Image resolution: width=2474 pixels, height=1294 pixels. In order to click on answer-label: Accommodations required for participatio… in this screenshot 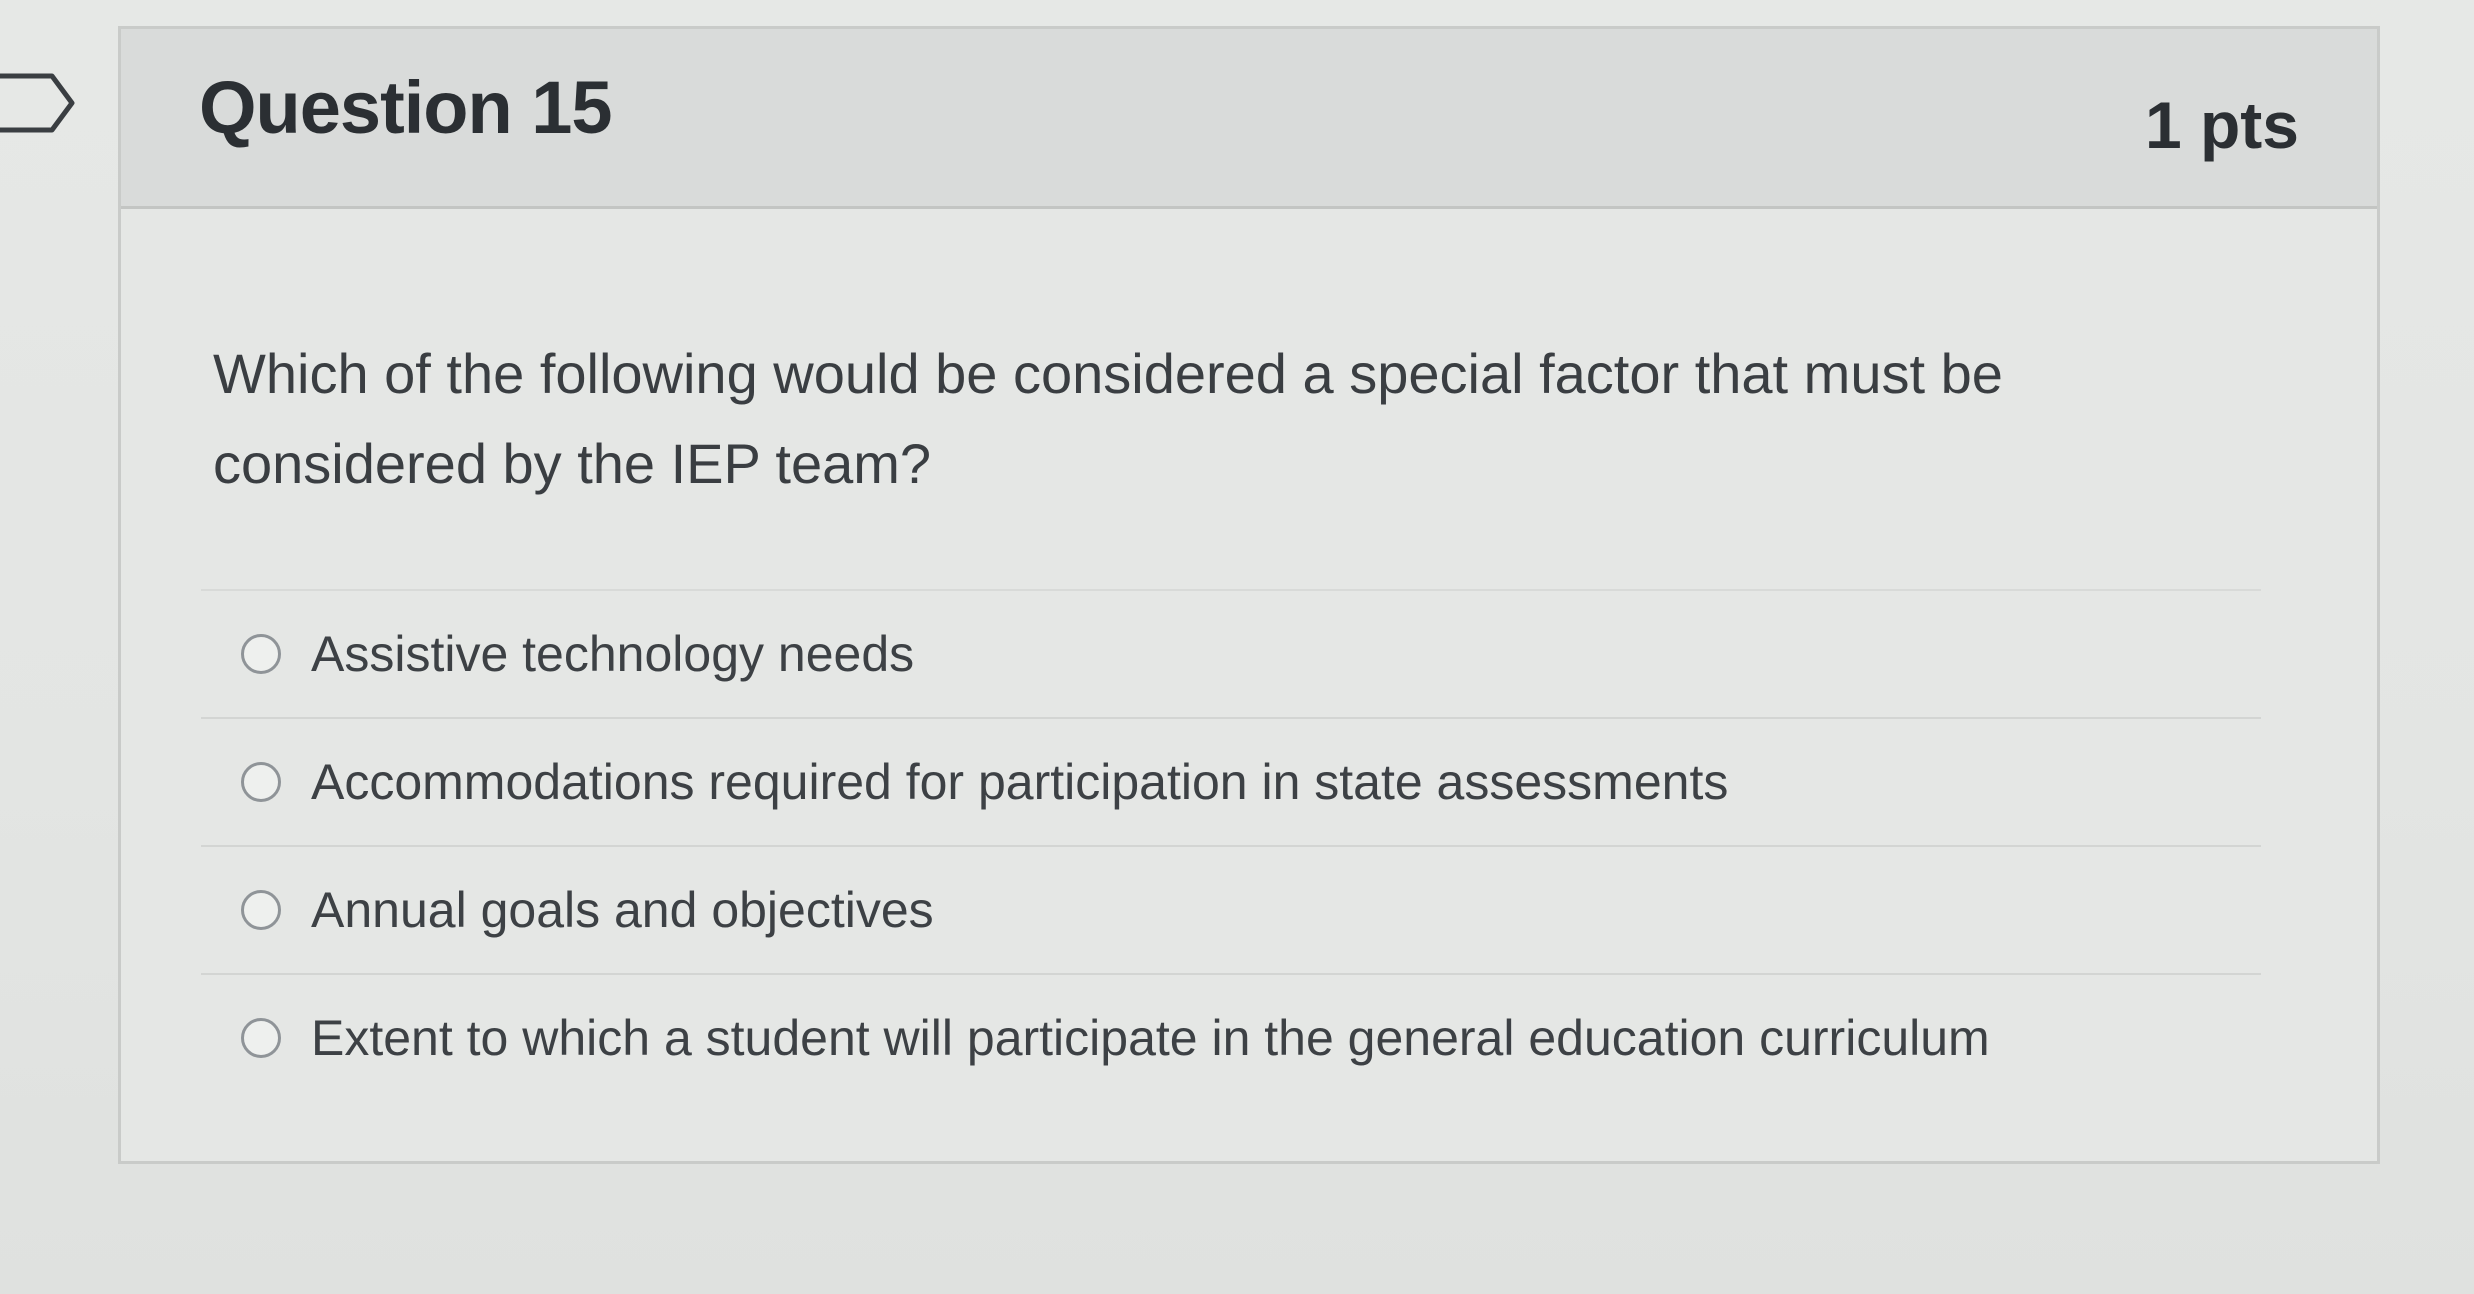, I will do `click(1020, 782)`.